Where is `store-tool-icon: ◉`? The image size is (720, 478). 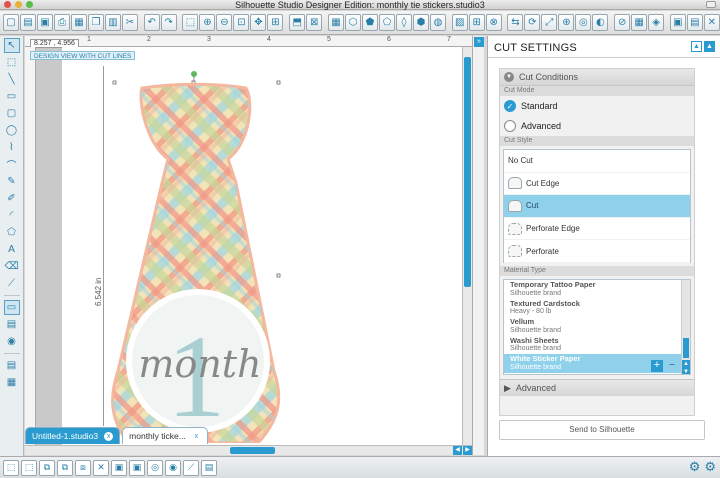 store-tool-icon: ◉ is located at coordinates (12, 341).